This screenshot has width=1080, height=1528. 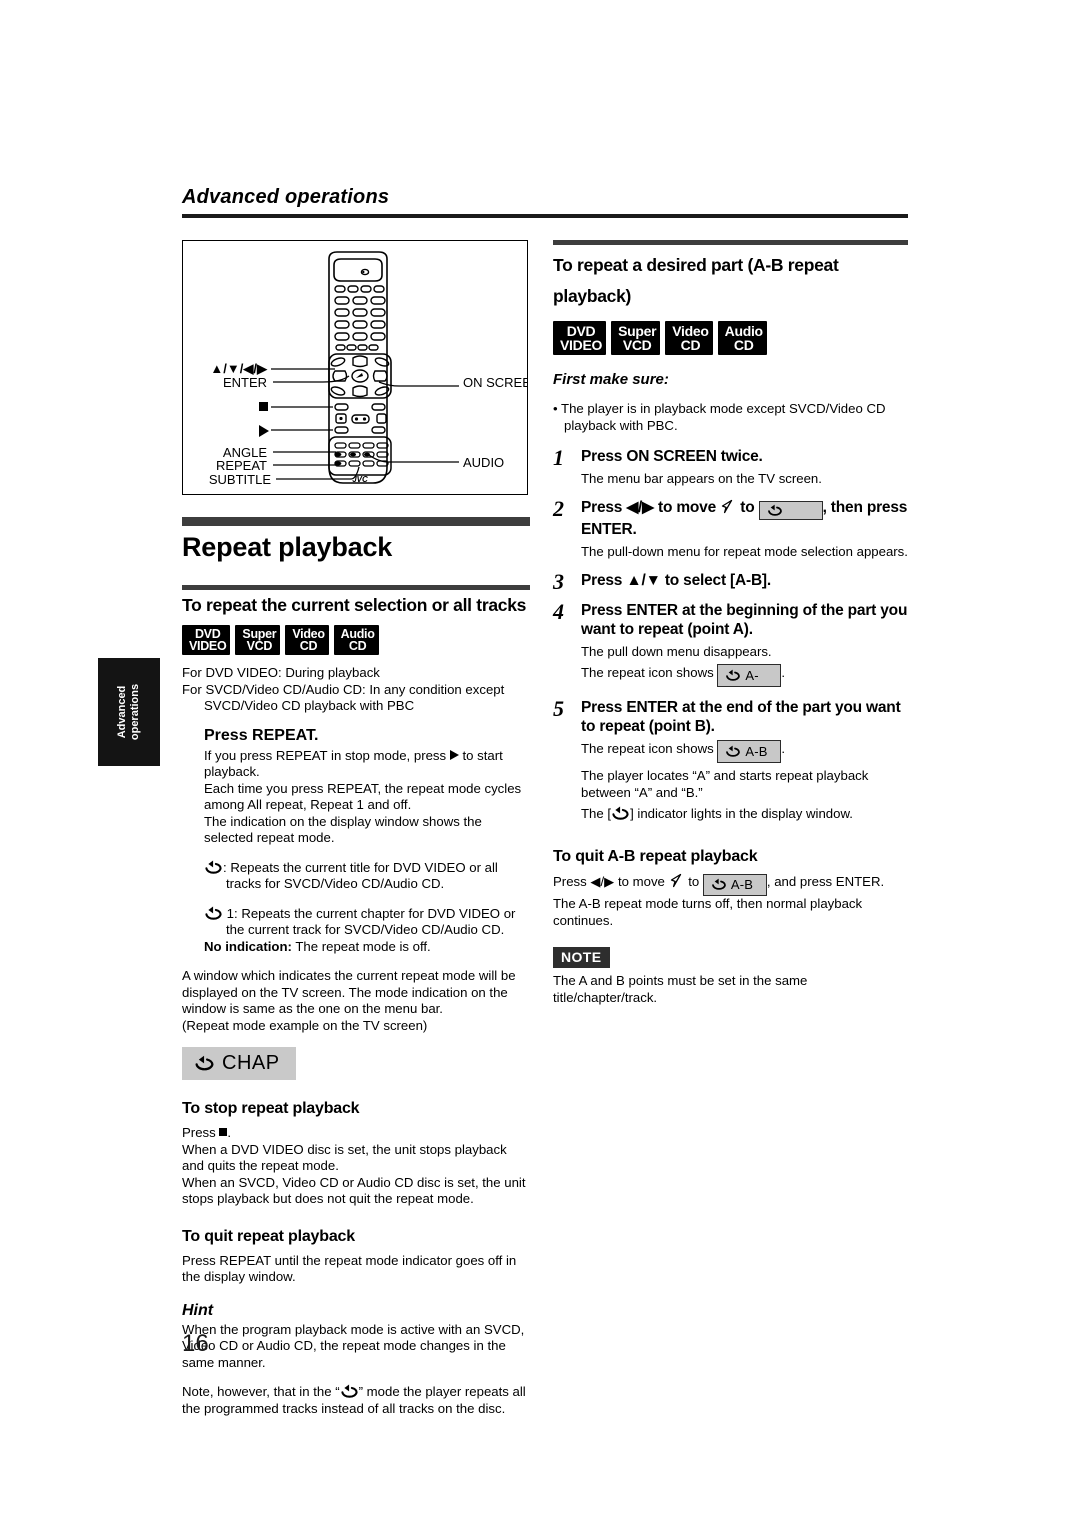 I want to click on step-number: 1, so click(x=558, y=458).